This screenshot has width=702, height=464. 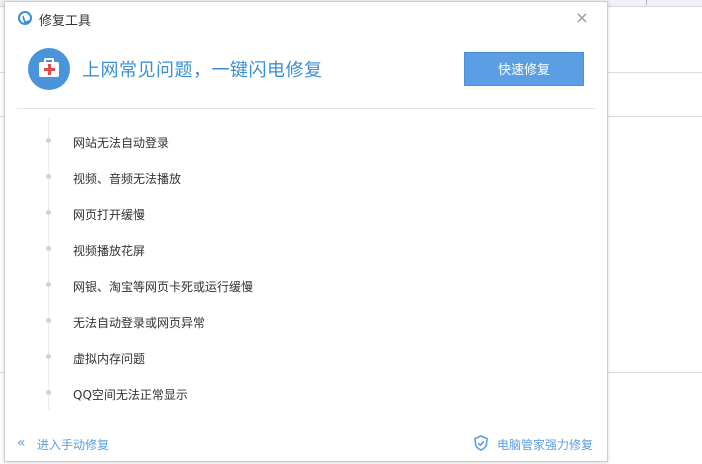 I want to click on close-icon: ×, so click(x=582, y=18).